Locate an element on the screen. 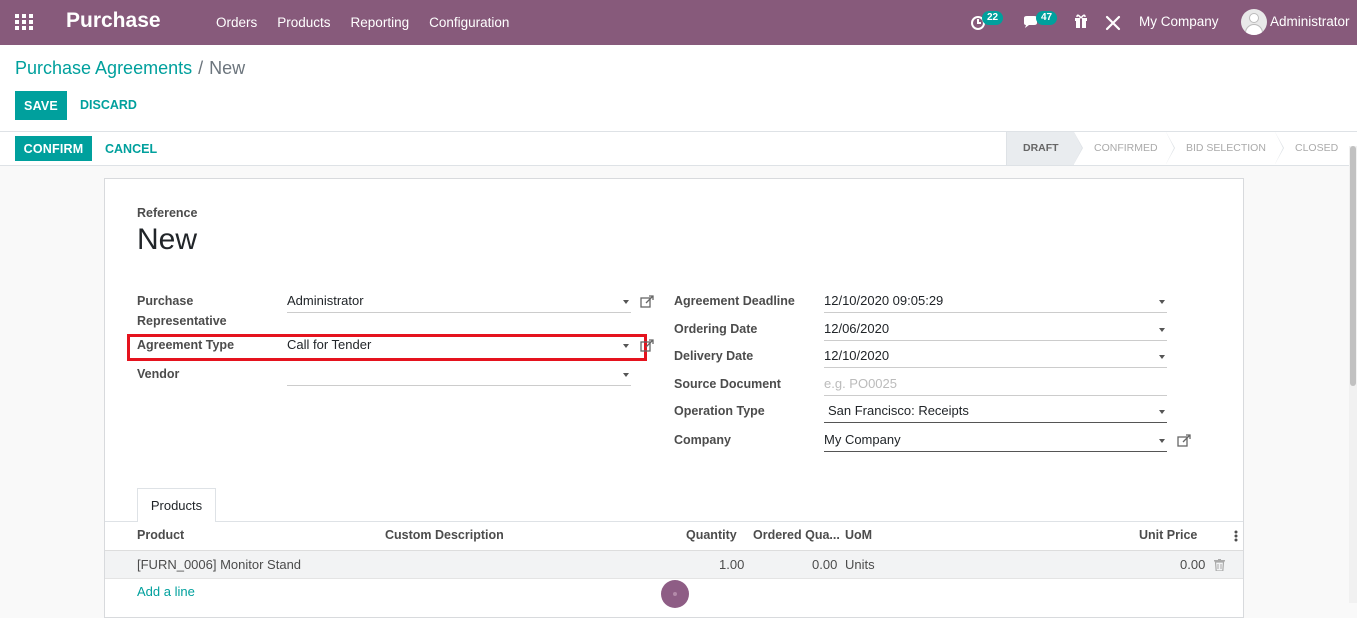 The image size is (1357, 618). stage-bid-selection: BID SELECTION is located at coordinates (1225, 148).